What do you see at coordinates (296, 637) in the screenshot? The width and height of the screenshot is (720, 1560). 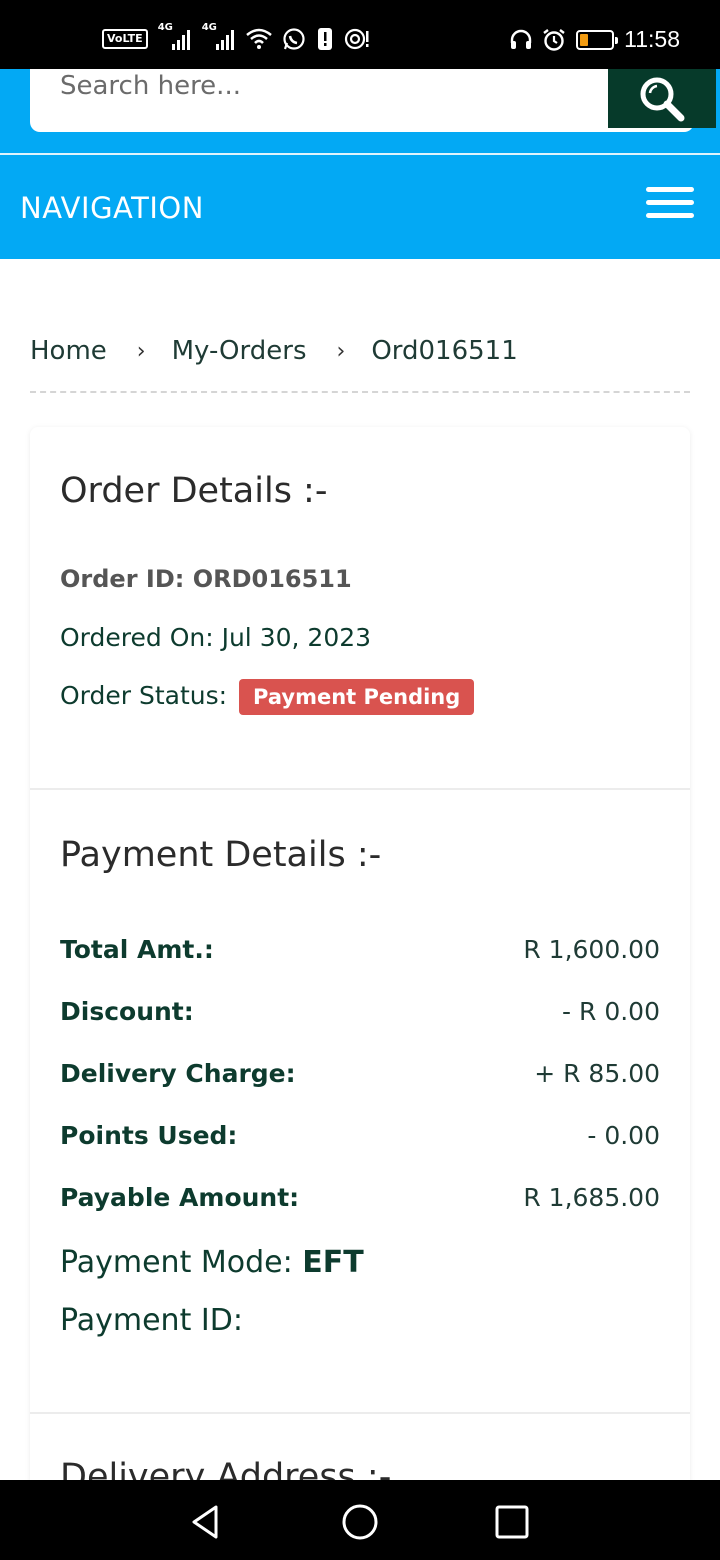 I see `ordered-on-value: Jul 30, 2023` at bounding box center [296, 637].